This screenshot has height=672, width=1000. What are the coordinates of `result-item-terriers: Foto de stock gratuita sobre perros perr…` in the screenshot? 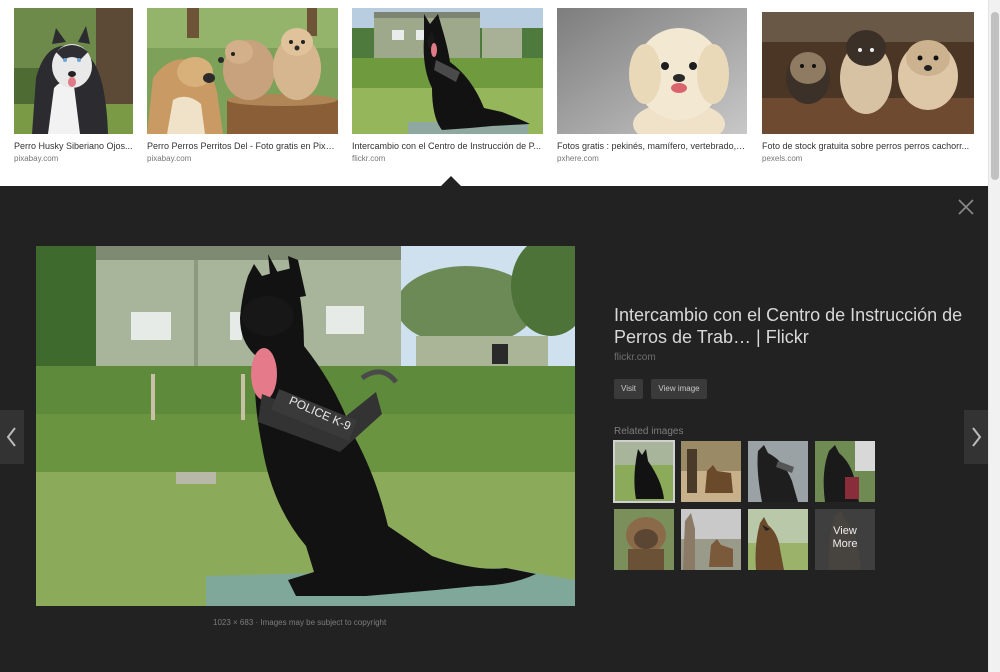 It's located at (868, 85).